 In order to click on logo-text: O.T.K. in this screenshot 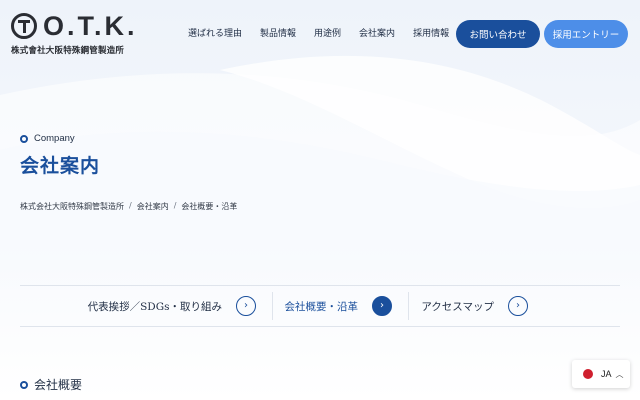, I will do `click(90, 26)`.